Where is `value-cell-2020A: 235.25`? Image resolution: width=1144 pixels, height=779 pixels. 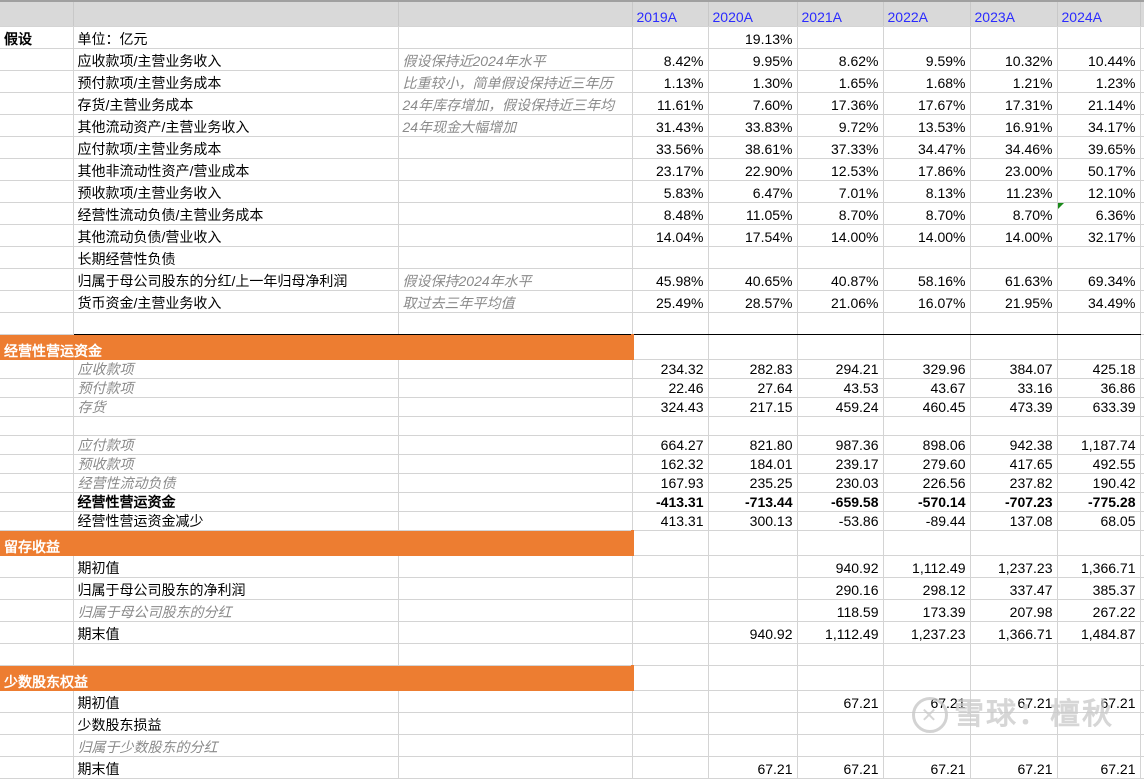 value-cell-2020A: 235.25 is located at coordinates (753, 483).